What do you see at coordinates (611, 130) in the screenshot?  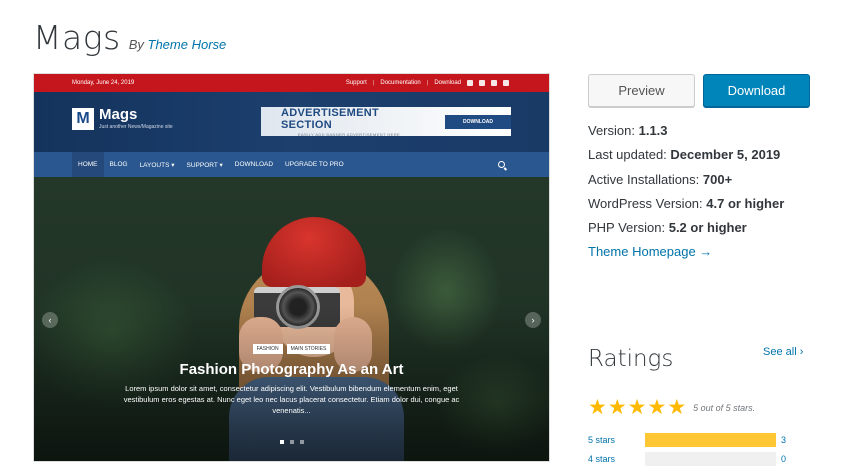 I see `meta-version-label: Version:` at bounding box center [611, 130].